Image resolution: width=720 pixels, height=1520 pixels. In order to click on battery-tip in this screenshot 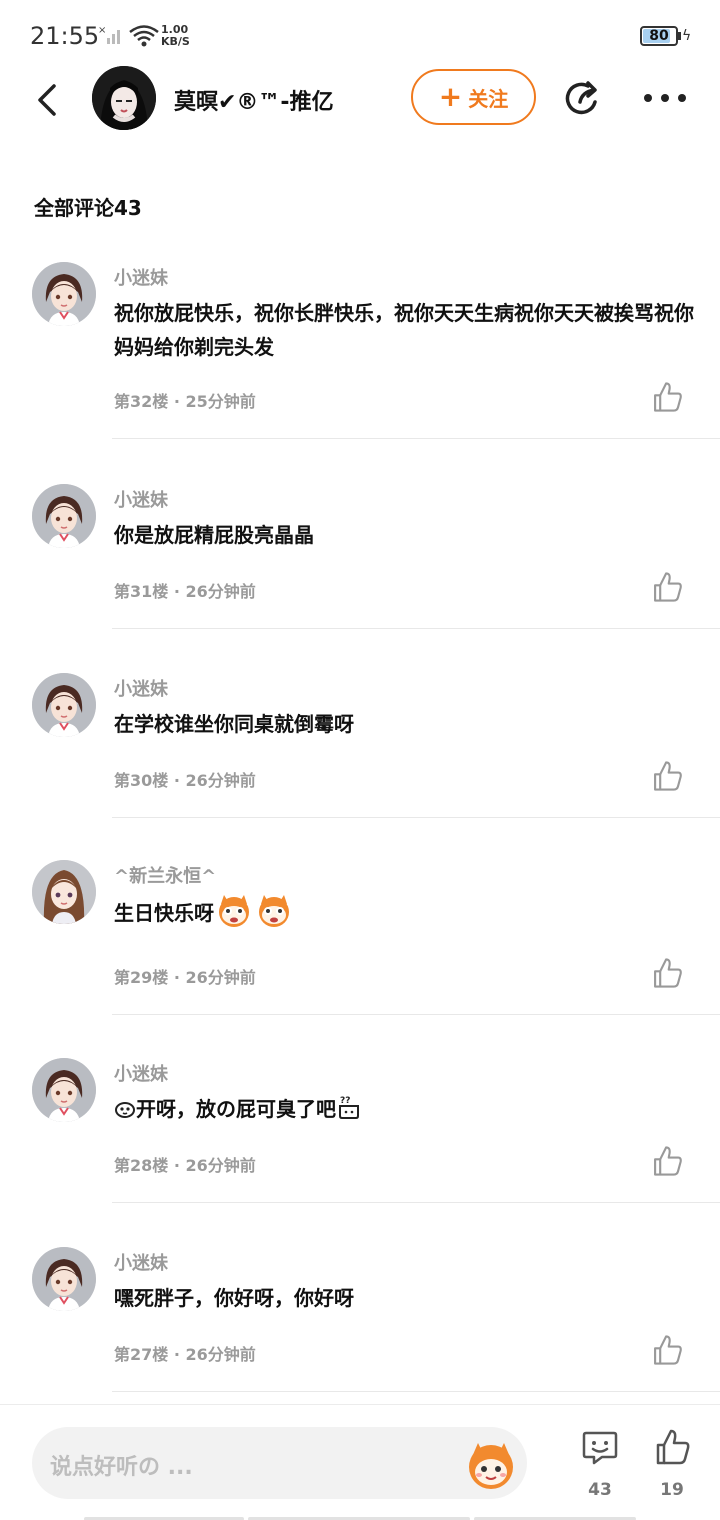, I will do `click(679, 36)`.